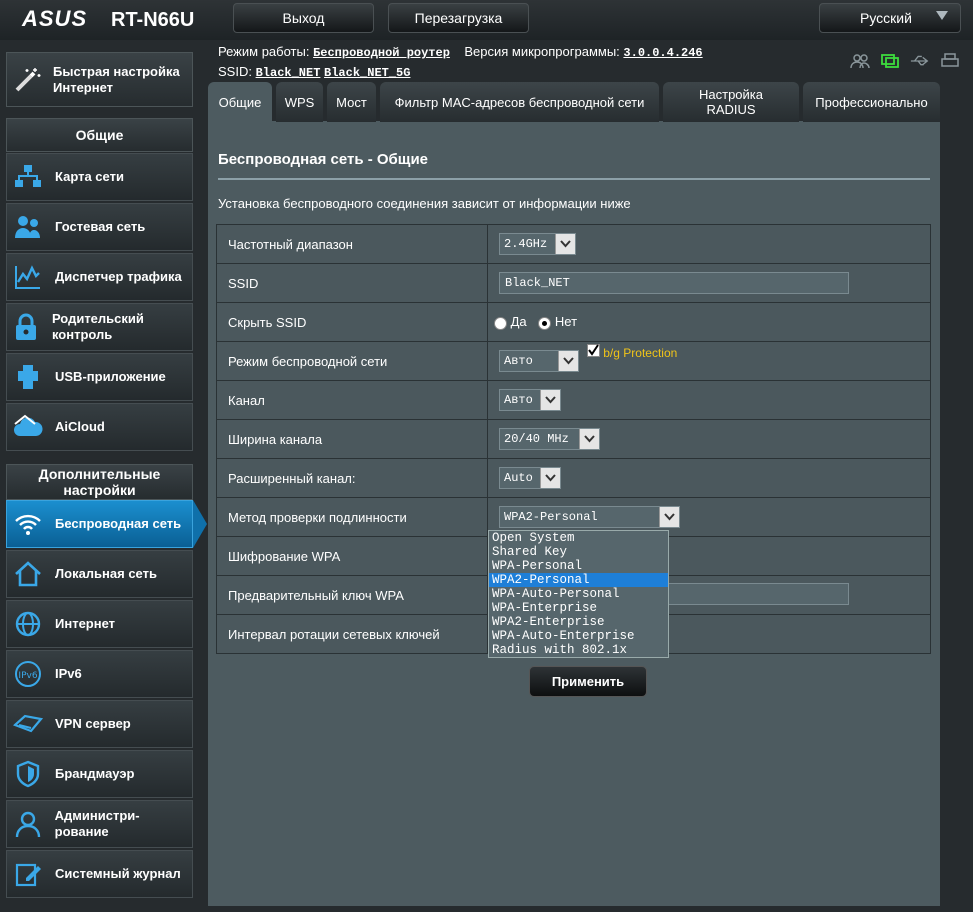 This screenshot has height=912, width=973. What do you see at coordinates (352, 478) in the screenshot?
I see `ext-channel-label: Расширенный канал:` at bounding box center [352, 478].